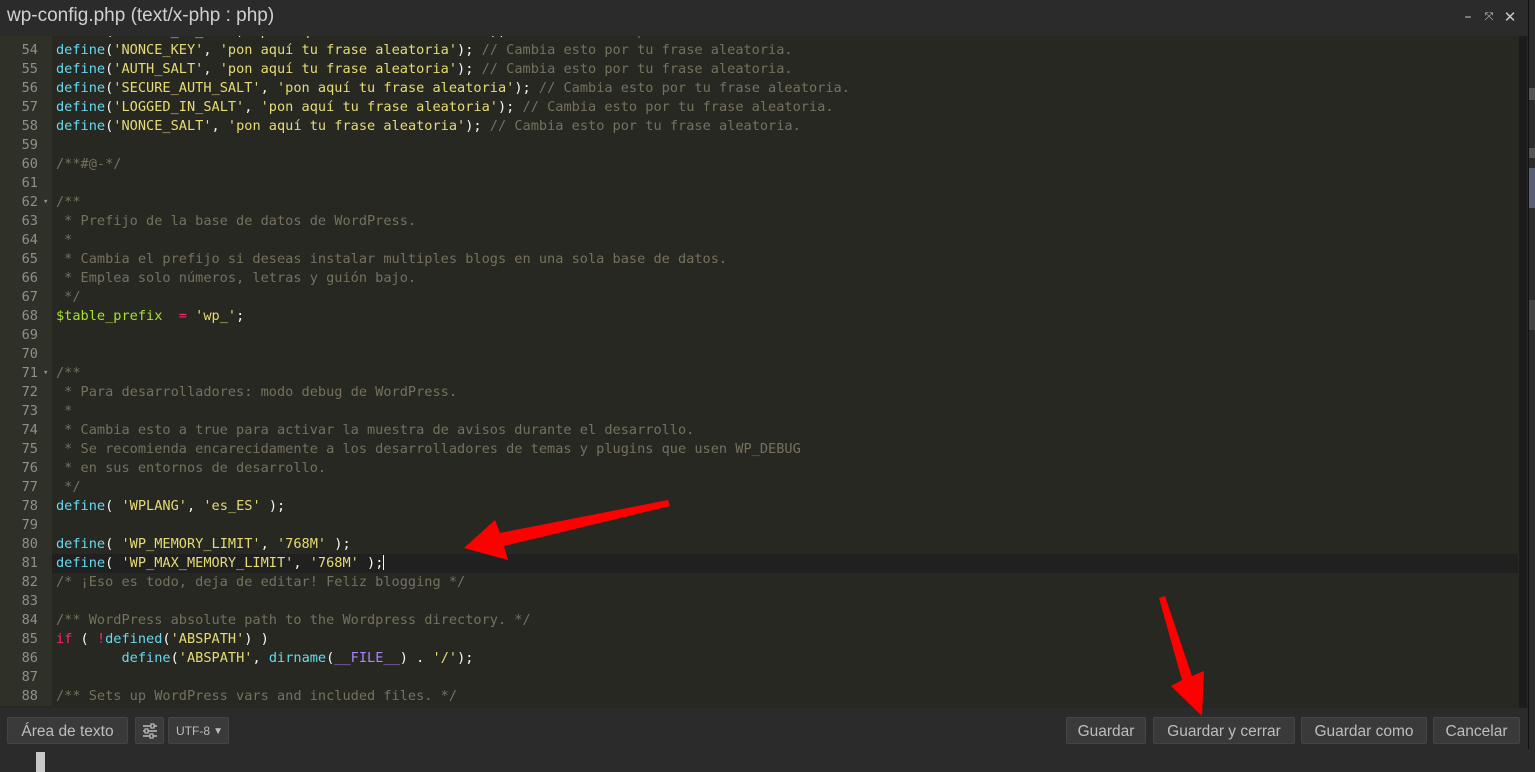  I want to click on code-line: 85 if ( !defined('ABSPATH') ), so click(759, 639).